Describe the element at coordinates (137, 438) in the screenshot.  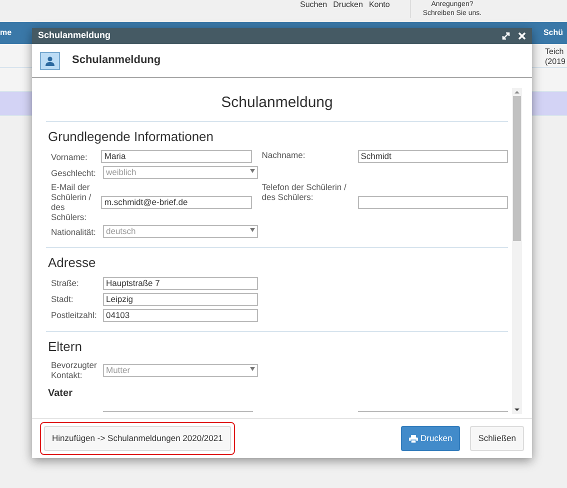
I see `dialog-button: Hinzufügen -> Schulanmeldungen 2020/2021` at that location.